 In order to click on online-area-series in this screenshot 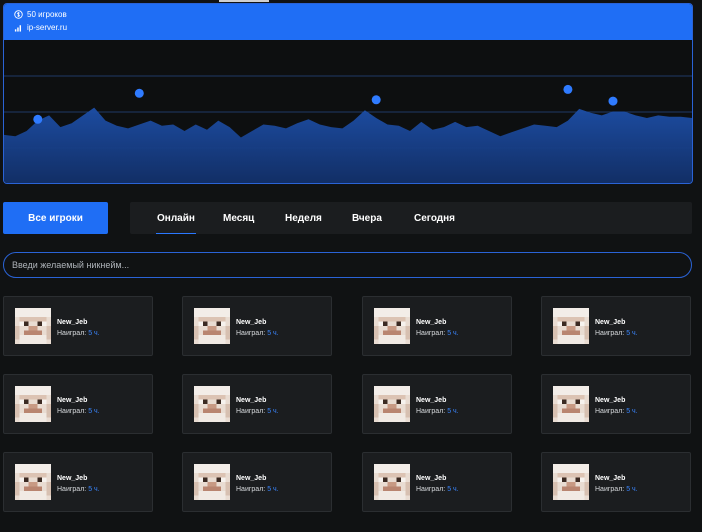, I will do `click(348, 145)`.